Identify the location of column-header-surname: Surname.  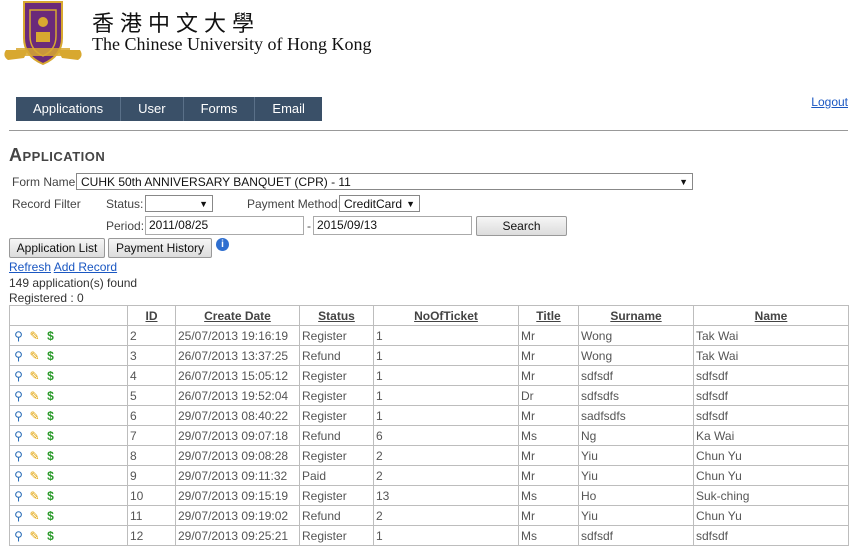
(636, 315).